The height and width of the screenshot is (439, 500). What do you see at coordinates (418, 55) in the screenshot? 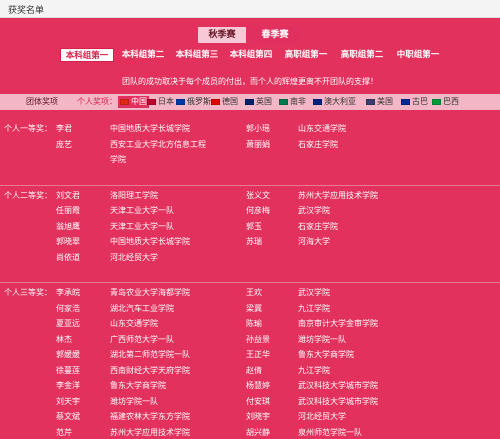
I see `tab-category-7: 中职组第一` at bounding box center [418, 55].